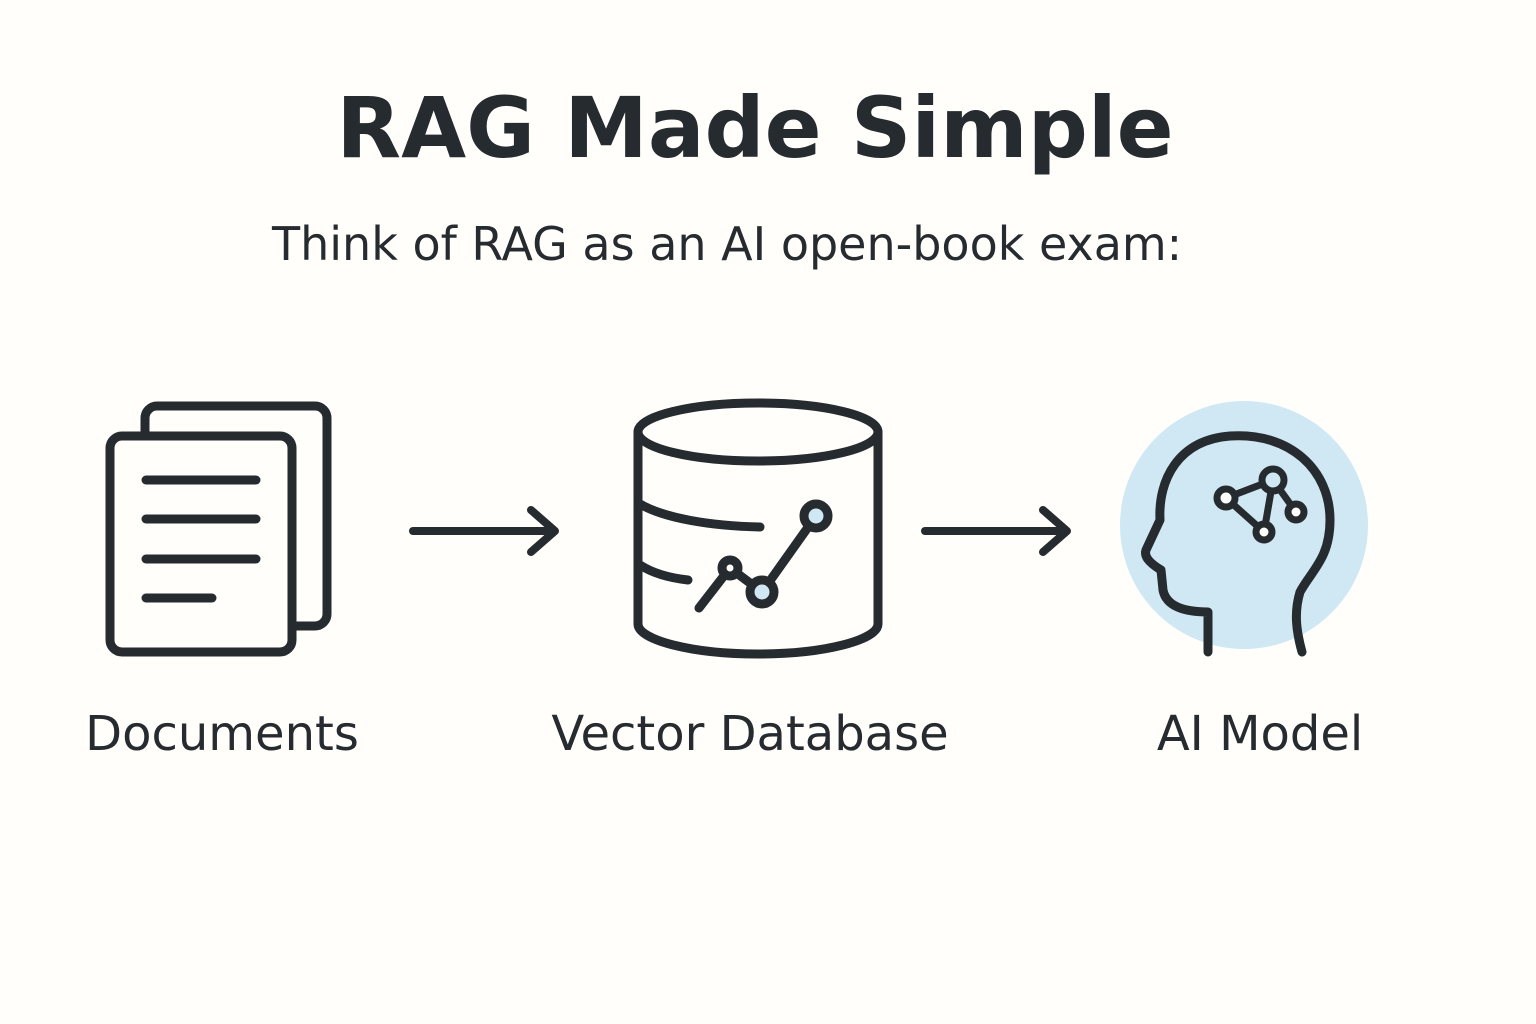  Describe the element at coordinates (222, 734) in the screenshot. I see `node-label-documents: Documents` at that location.